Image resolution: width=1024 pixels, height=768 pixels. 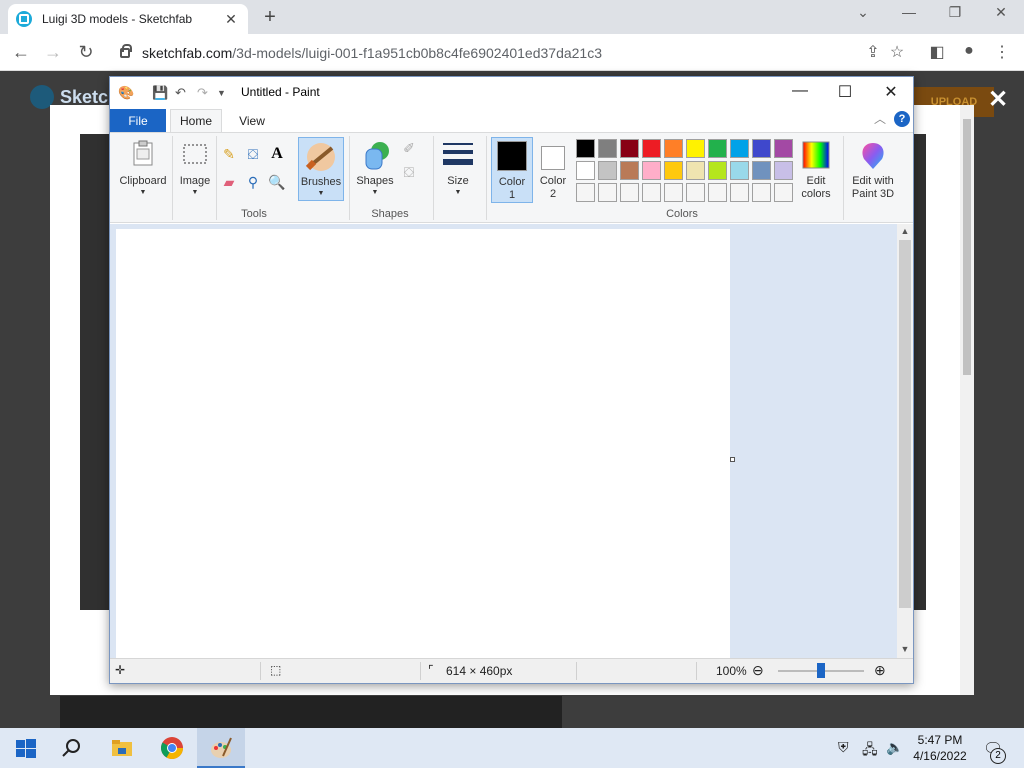 What do you see at coordinates (375, 169) in the screenshot?
I see `shapes-button: Shapes ▼` at bounding box center [375, 169].